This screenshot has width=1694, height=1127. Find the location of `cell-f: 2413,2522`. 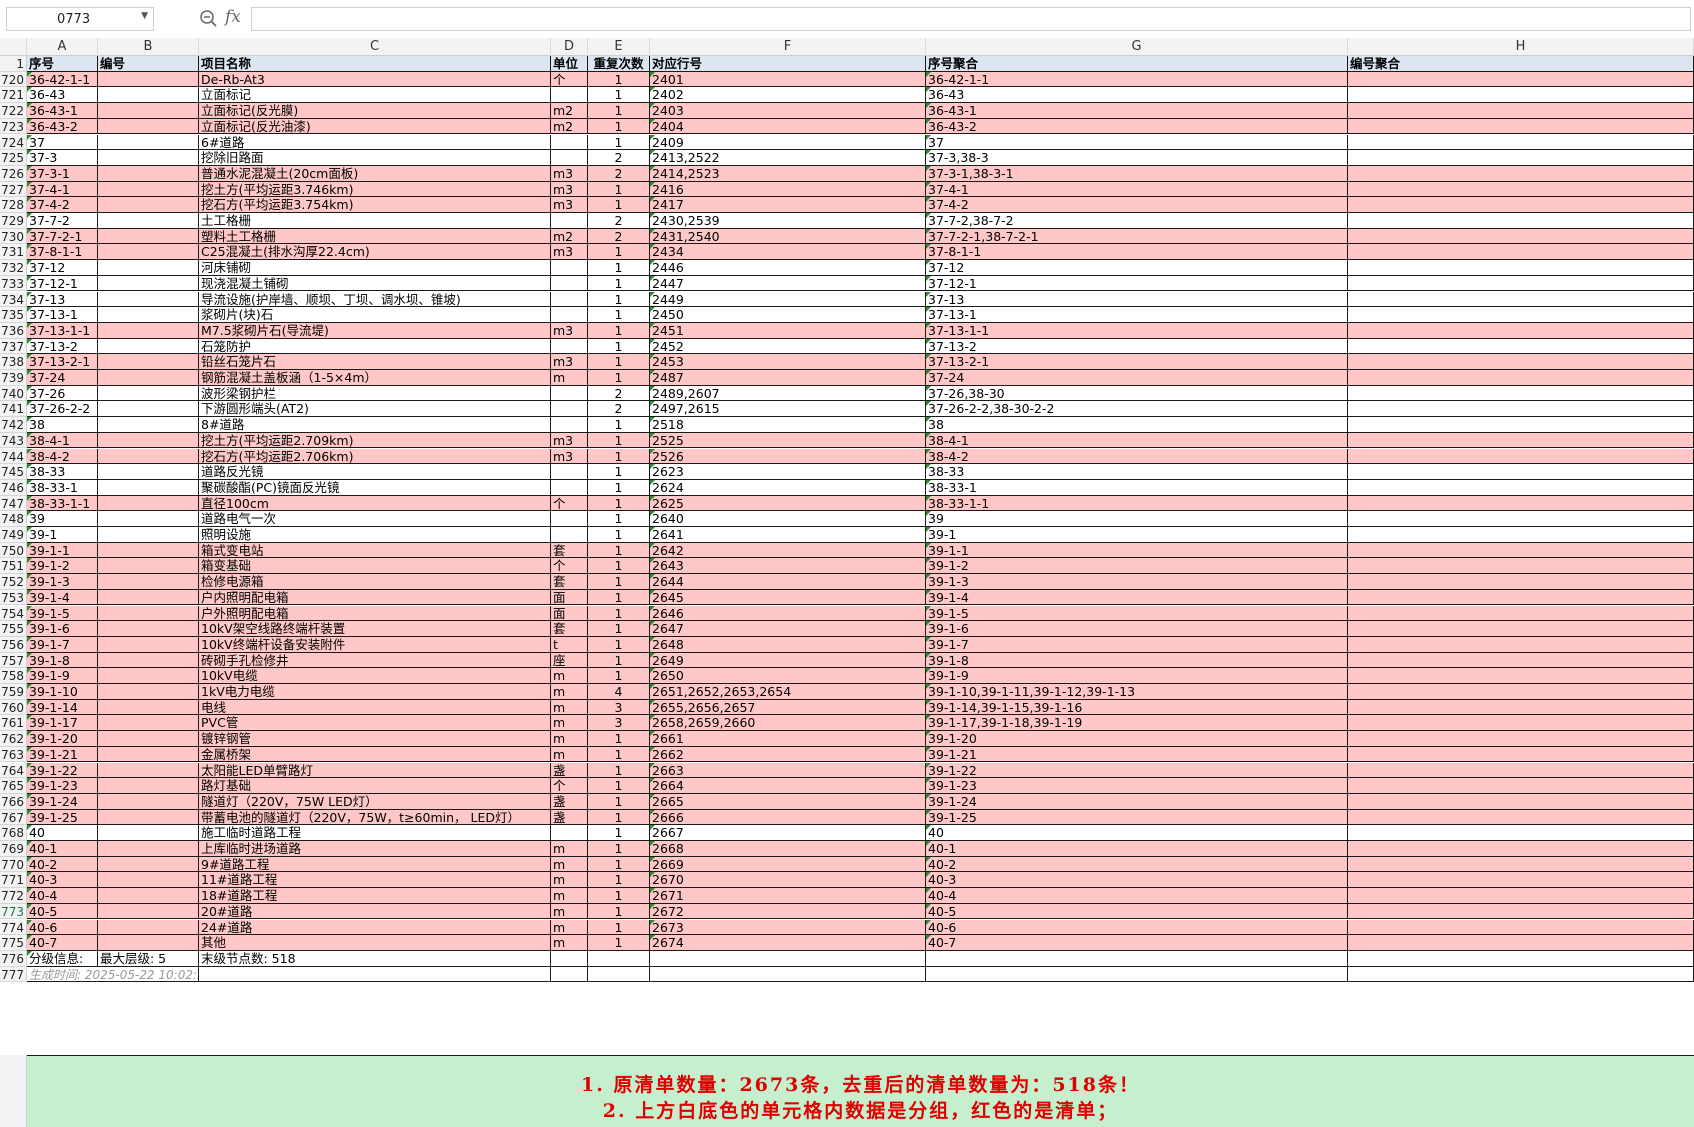

cell-f: 2413,2522 is located at coordinates (788, 158).